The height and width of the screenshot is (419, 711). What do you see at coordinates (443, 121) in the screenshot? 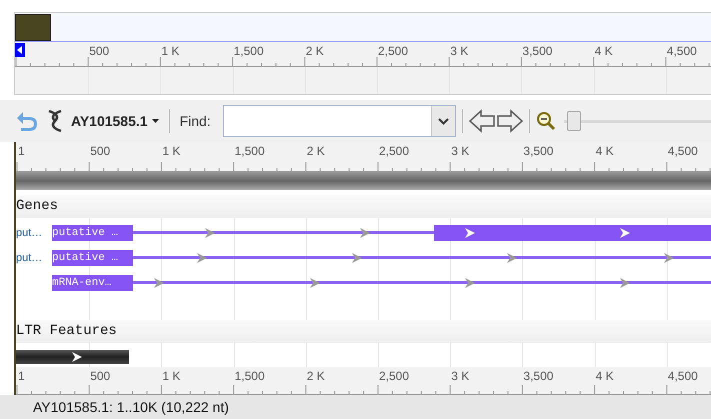
I see `chevron-down-icon` at bounding box center [443, 121].